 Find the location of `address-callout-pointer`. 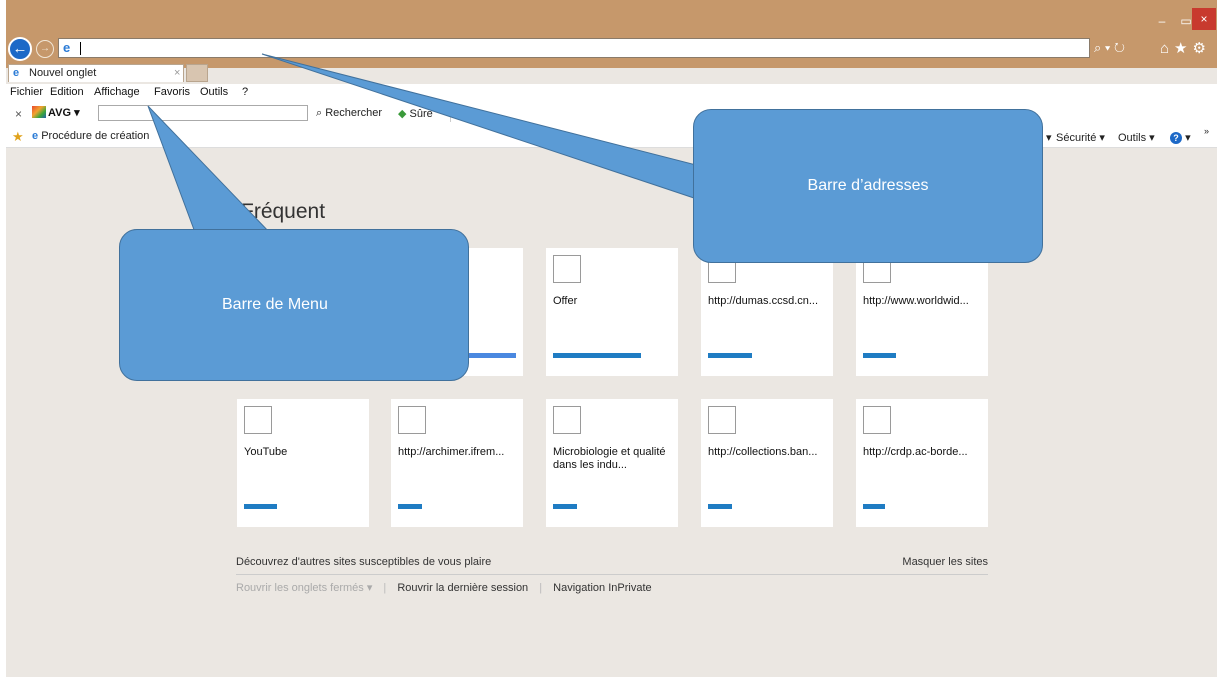

address-callout-pointer is located at coordinates (481, 127).